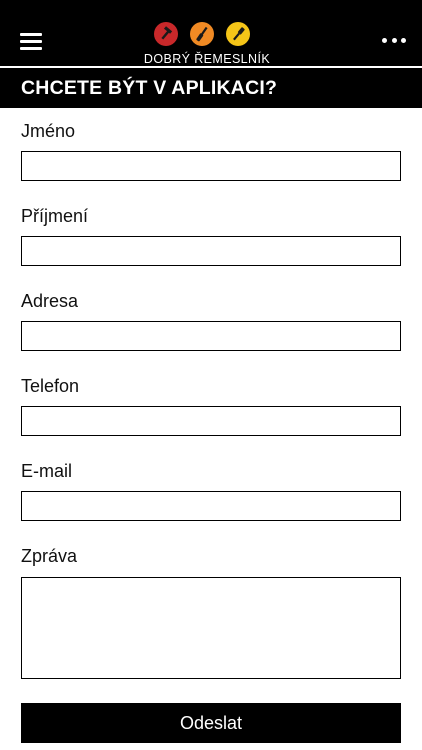 Image resolution: width=422 pixels, height=750 pixels. Describe the element at coordinates (211, 628) in the screenshot. I see `message-textarea` at that location.